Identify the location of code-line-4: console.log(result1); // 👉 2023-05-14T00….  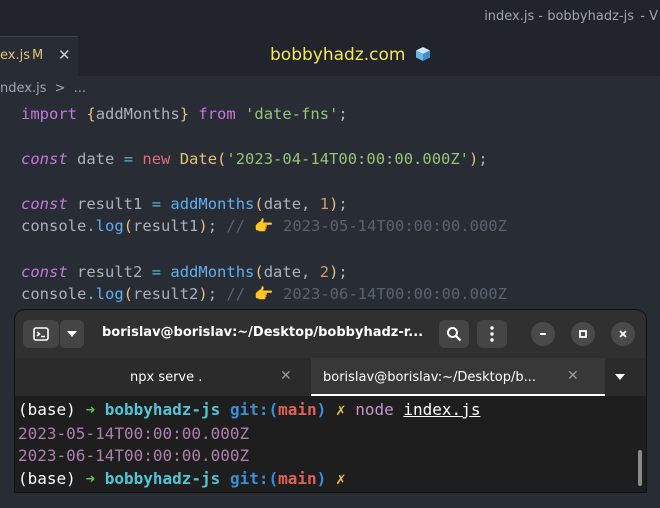
(264, 226).